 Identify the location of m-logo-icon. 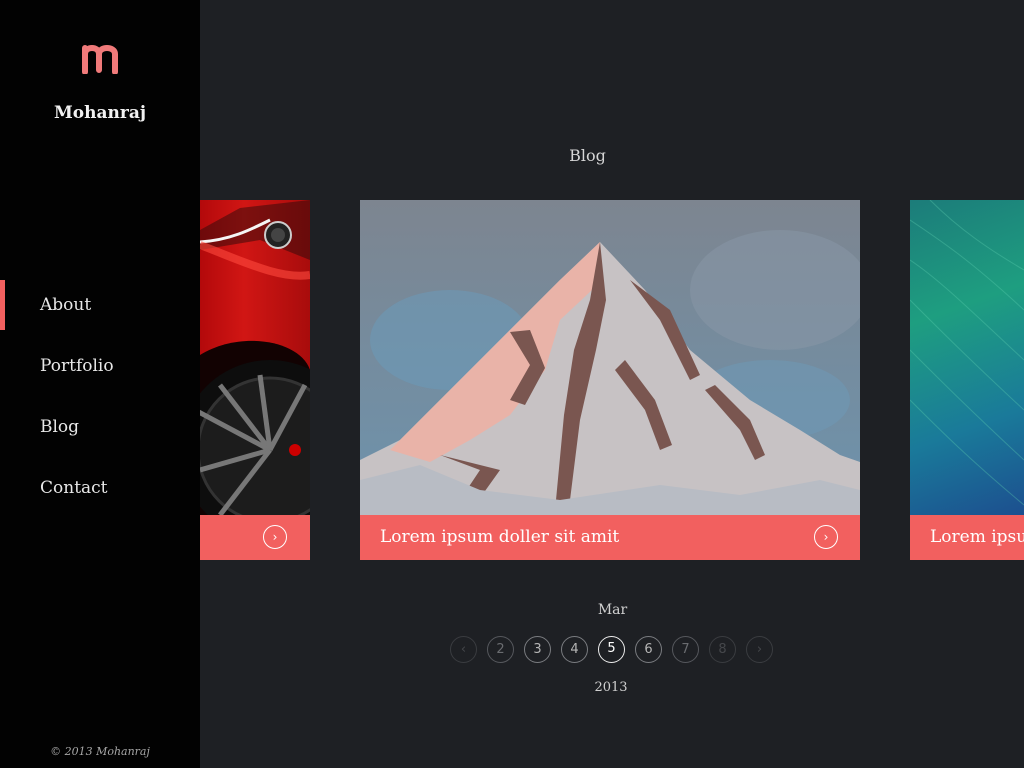
(101, 57).